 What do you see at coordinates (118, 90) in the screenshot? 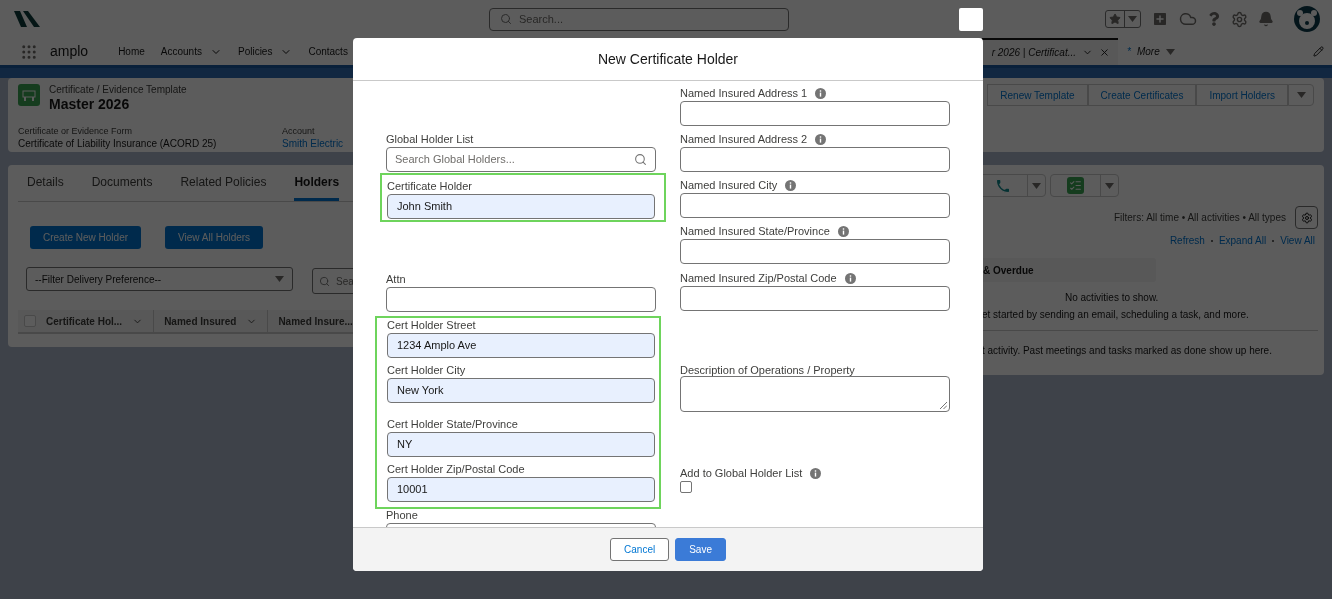
I see `record-type: Certificate / Evidence Template` at bounding box center [118, 90].